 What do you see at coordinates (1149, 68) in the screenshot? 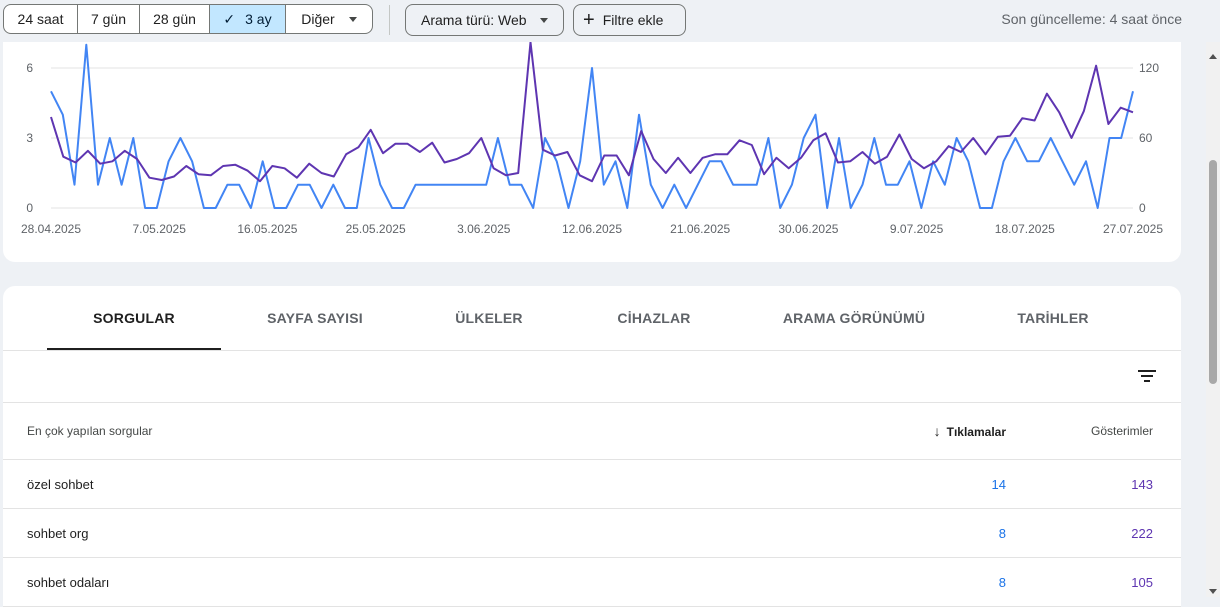
I see `y-right-tick-label: 120` at bounding box center [1149, 68].